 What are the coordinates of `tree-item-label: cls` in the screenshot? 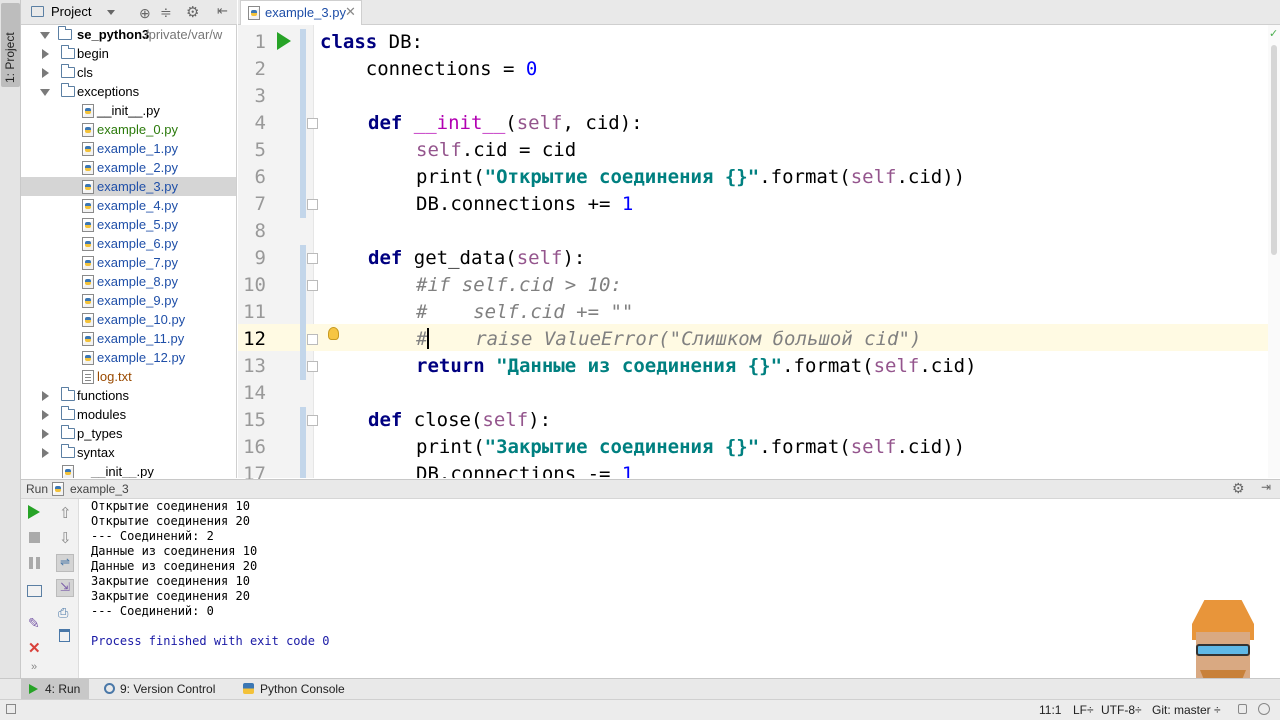 It's located at (85, 72).